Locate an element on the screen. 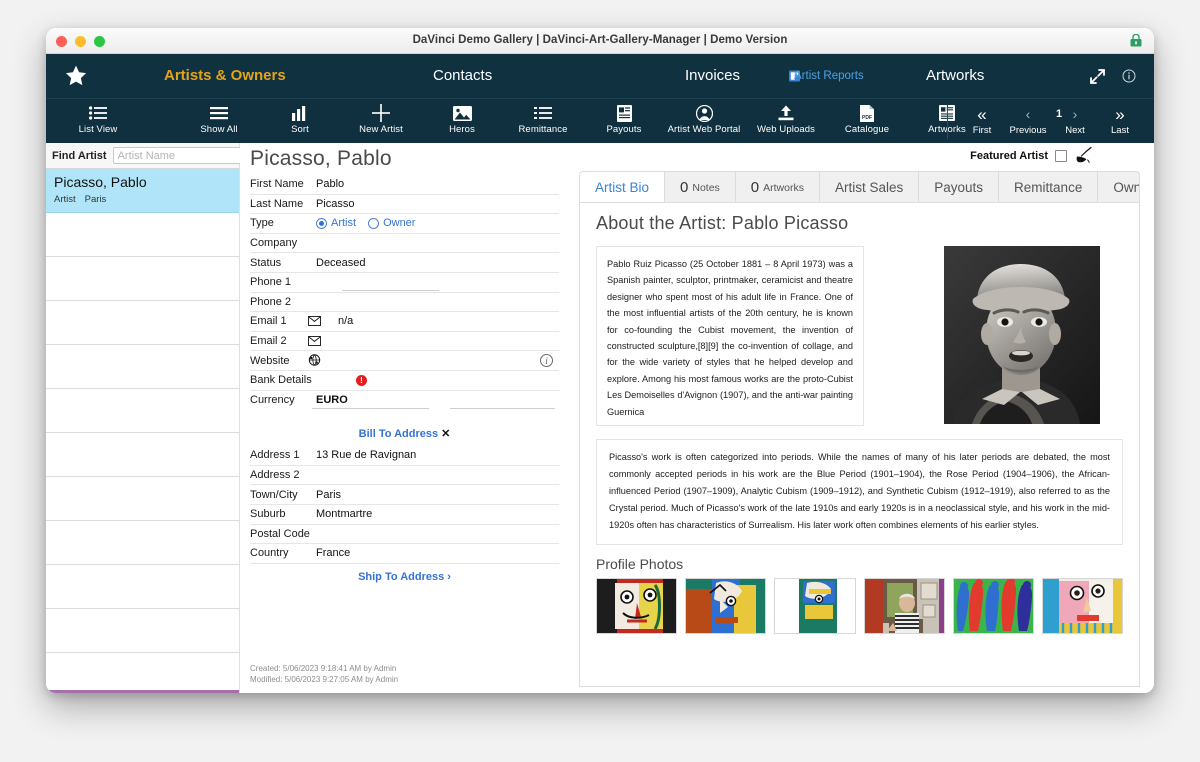  expand-arrows-icon is located at coordinates (1097, 76).